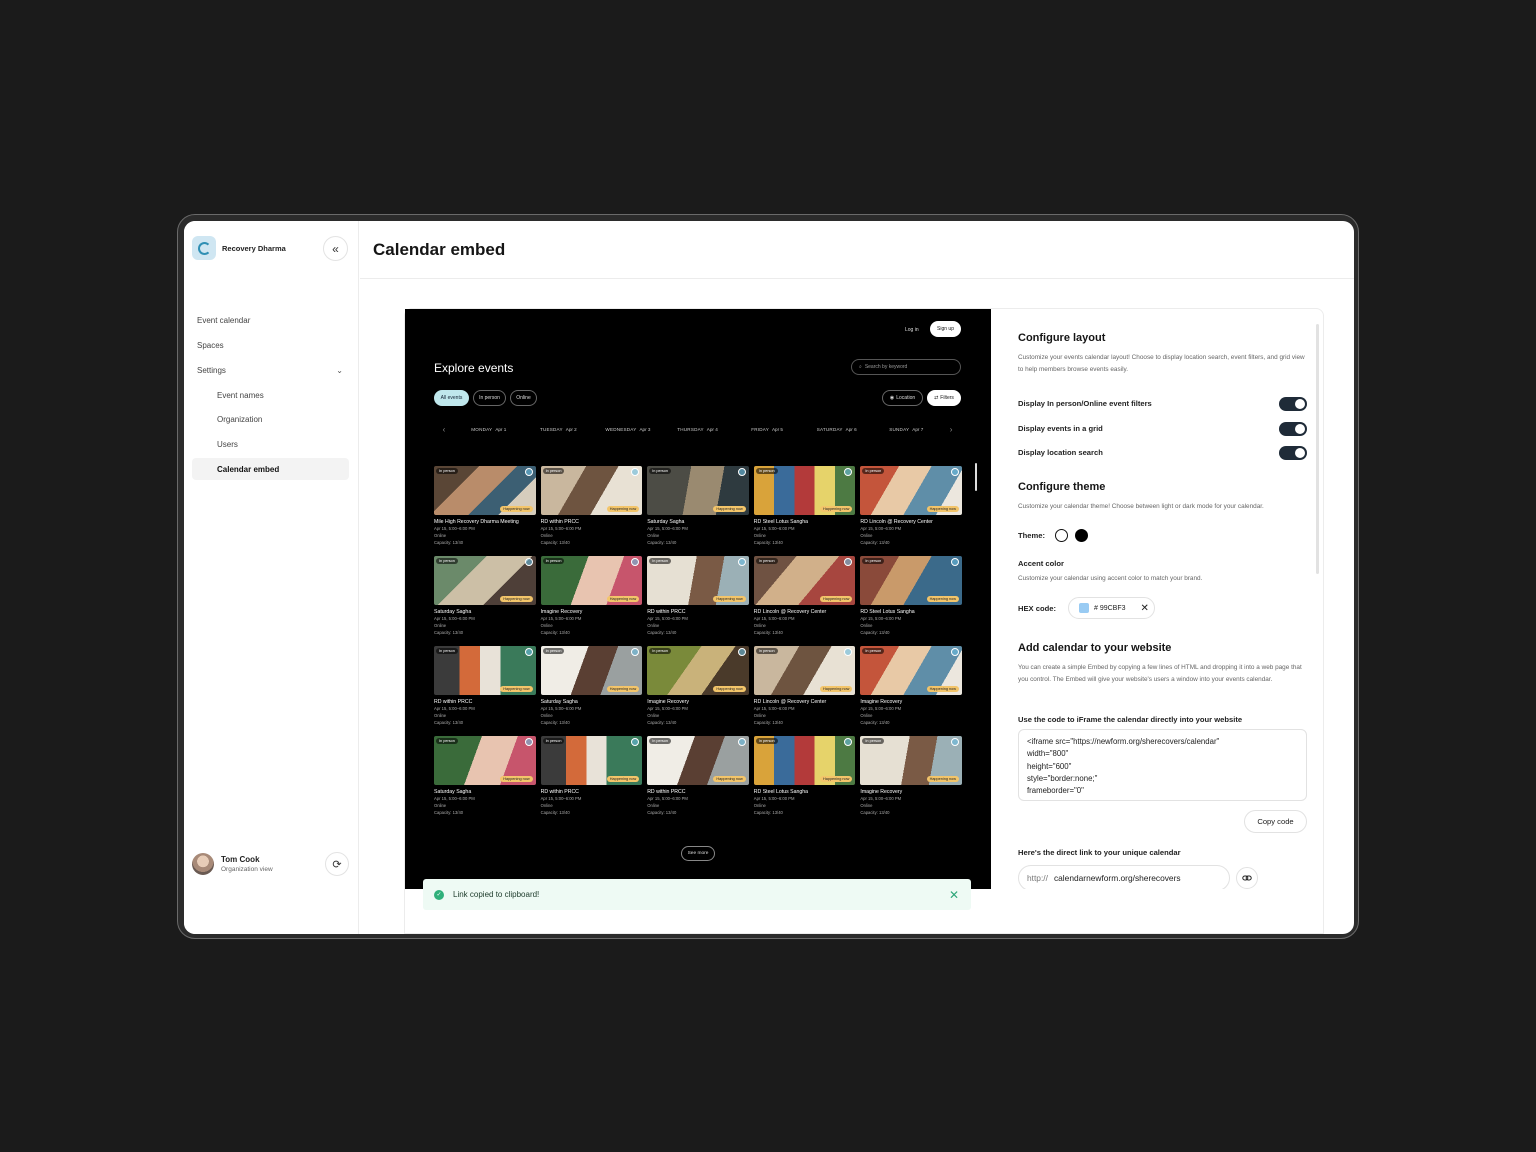 This screenshot has width=1536, height=1152. What do you see at coordinates (489, 429) in the screenshot?
I see `day-monday: MONDAY Apr 1` at bounding box center [489, 429].